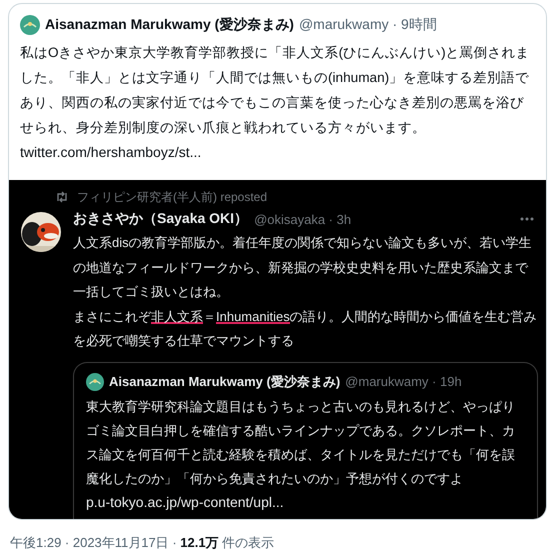  Describe the element at coordinates (160, 219) in the screenshot. I see `author-name: おきさやか（Sayaka OKI）` at that location.